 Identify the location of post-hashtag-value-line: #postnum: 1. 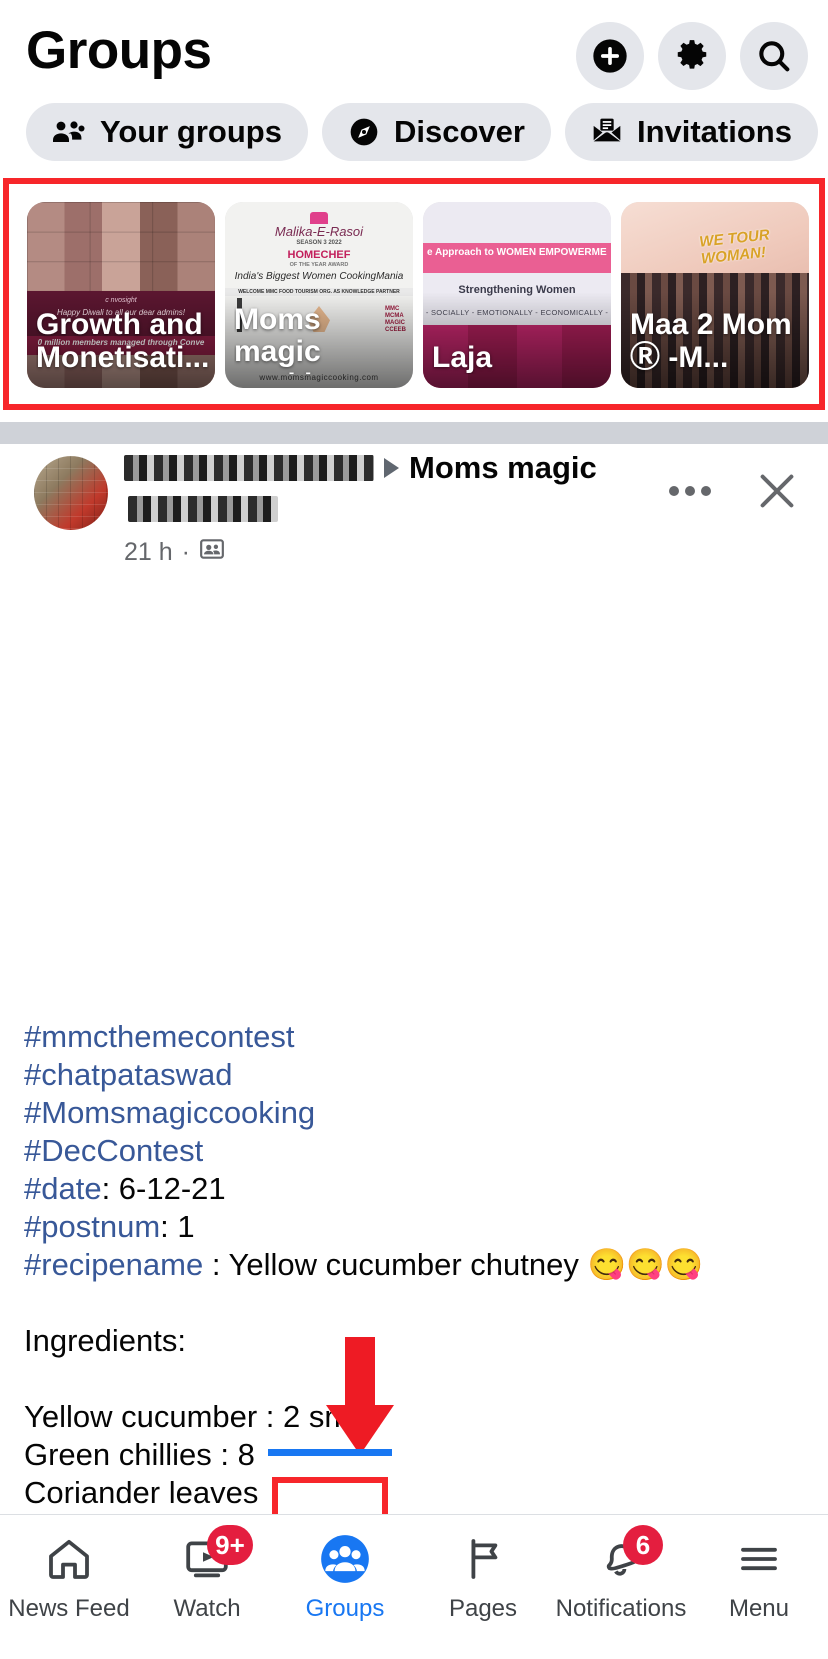
(414, 1227).